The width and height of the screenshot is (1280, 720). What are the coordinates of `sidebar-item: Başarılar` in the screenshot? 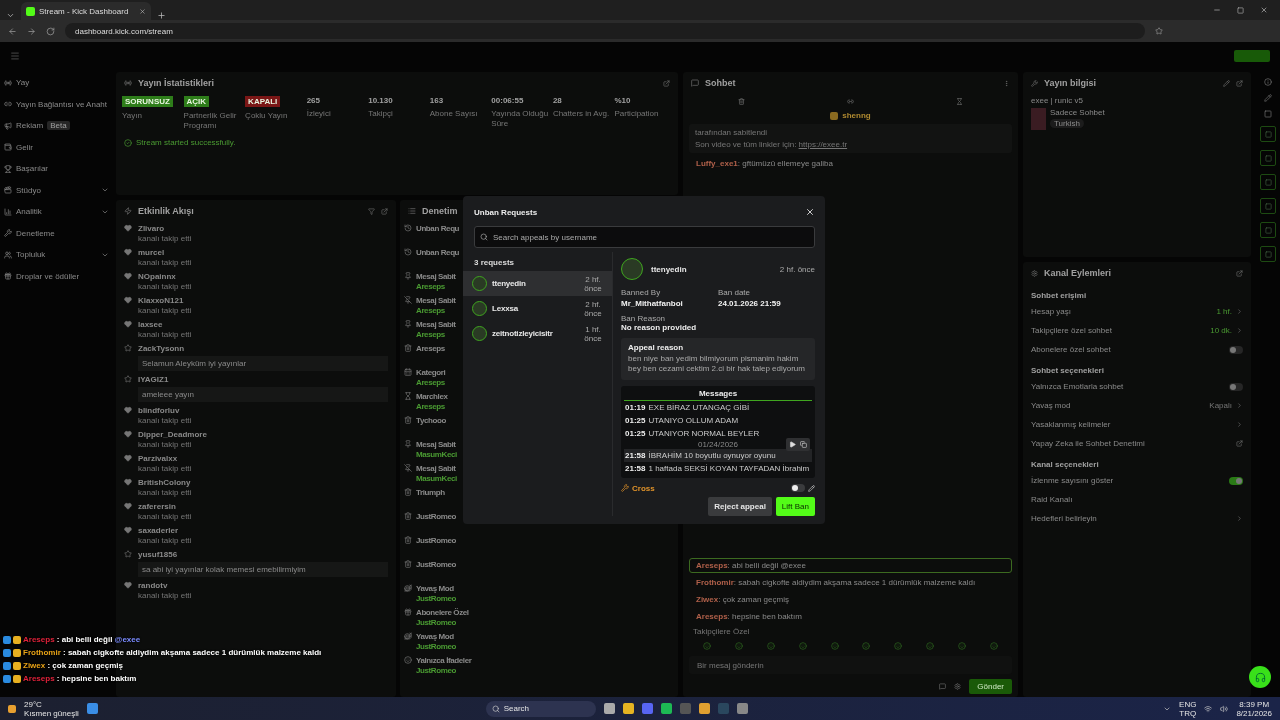 It's located at (56, 169).